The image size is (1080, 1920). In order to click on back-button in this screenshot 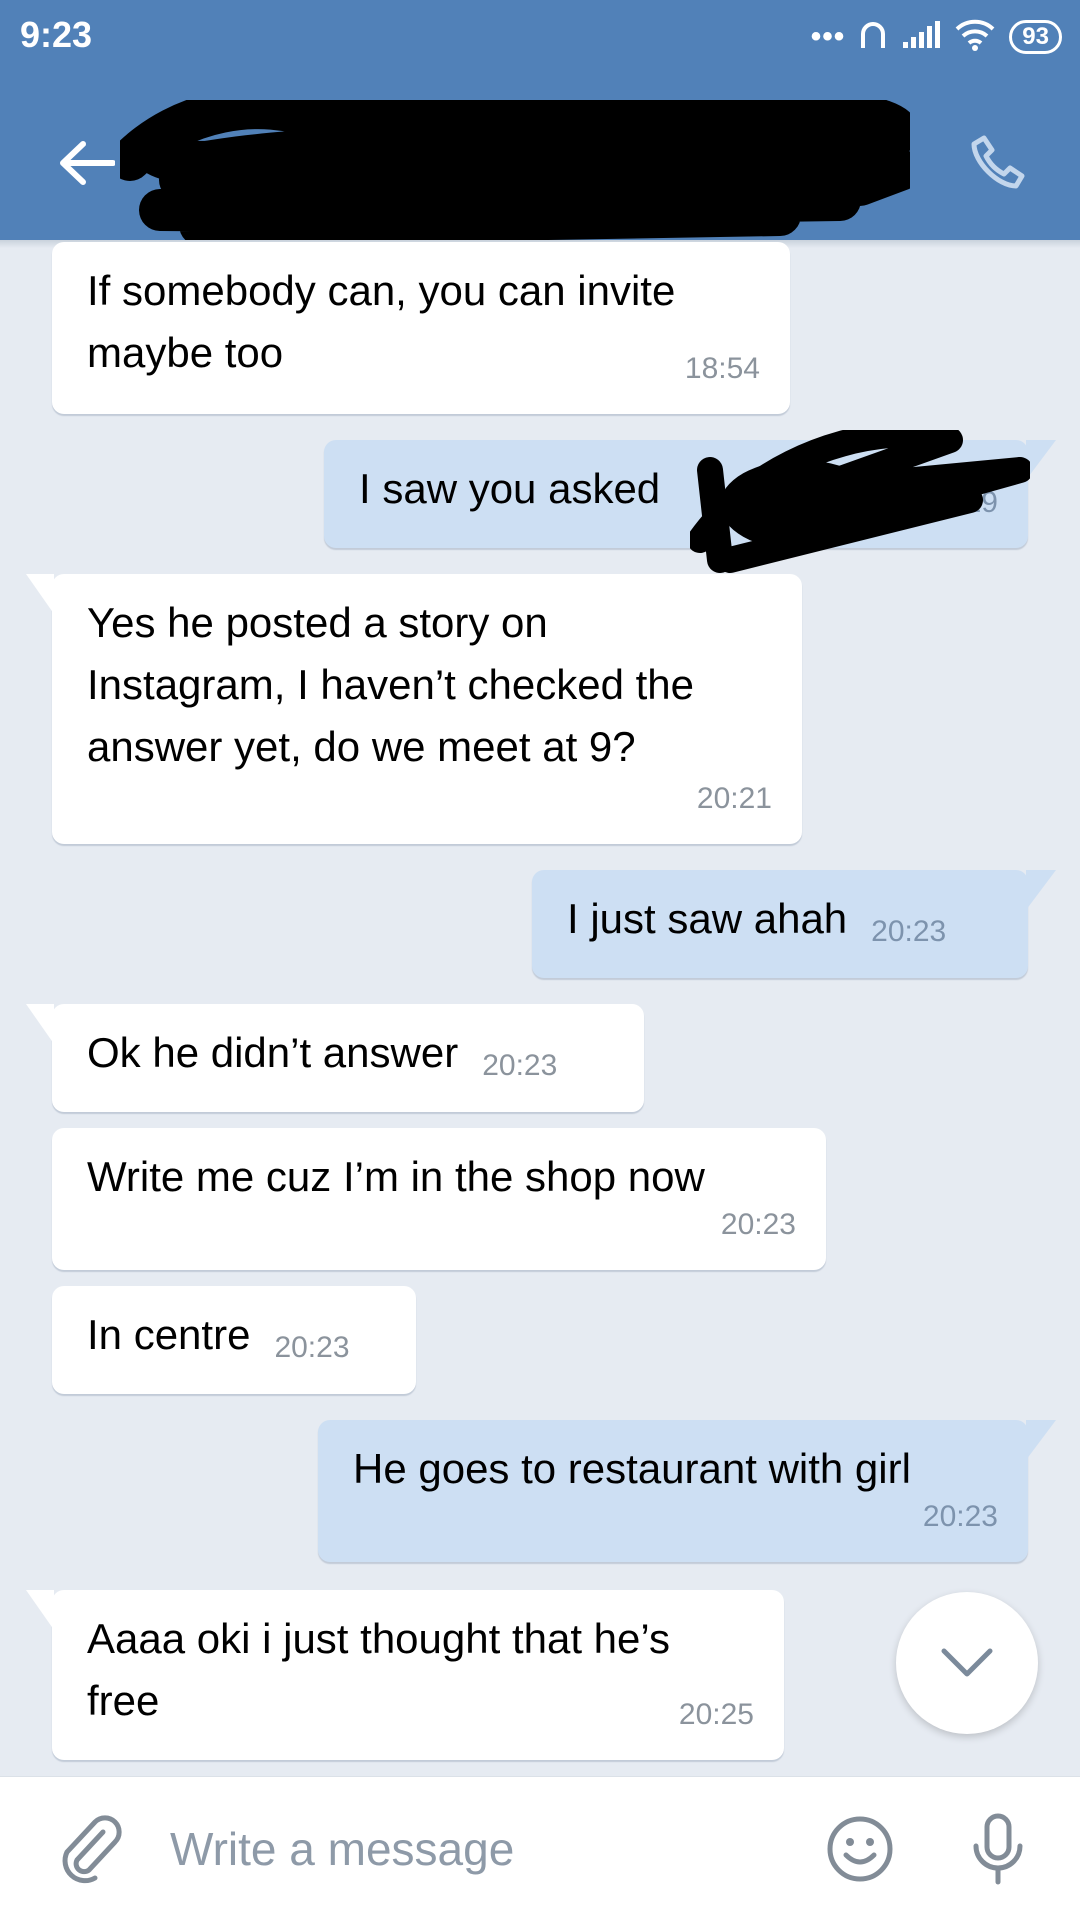, I will do `click(87, 163)`.